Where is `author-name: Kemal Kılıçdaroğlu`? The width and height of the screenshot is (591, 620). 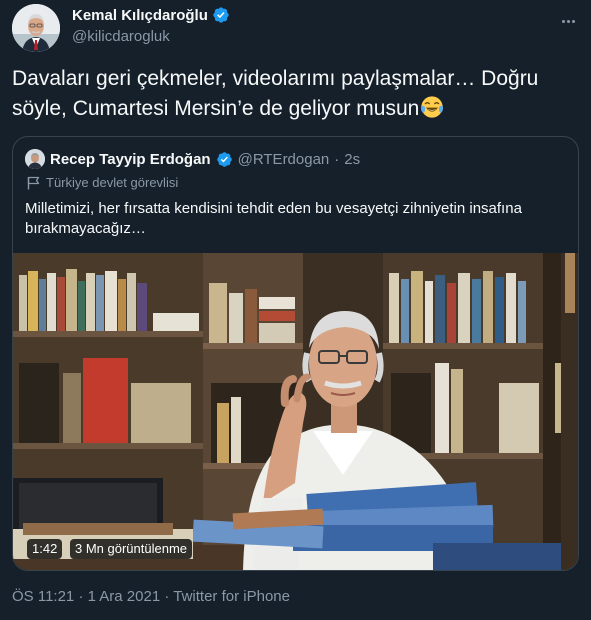 author-name: Kemal Kılıçdaroğlu is located at coordinates (140, 15).